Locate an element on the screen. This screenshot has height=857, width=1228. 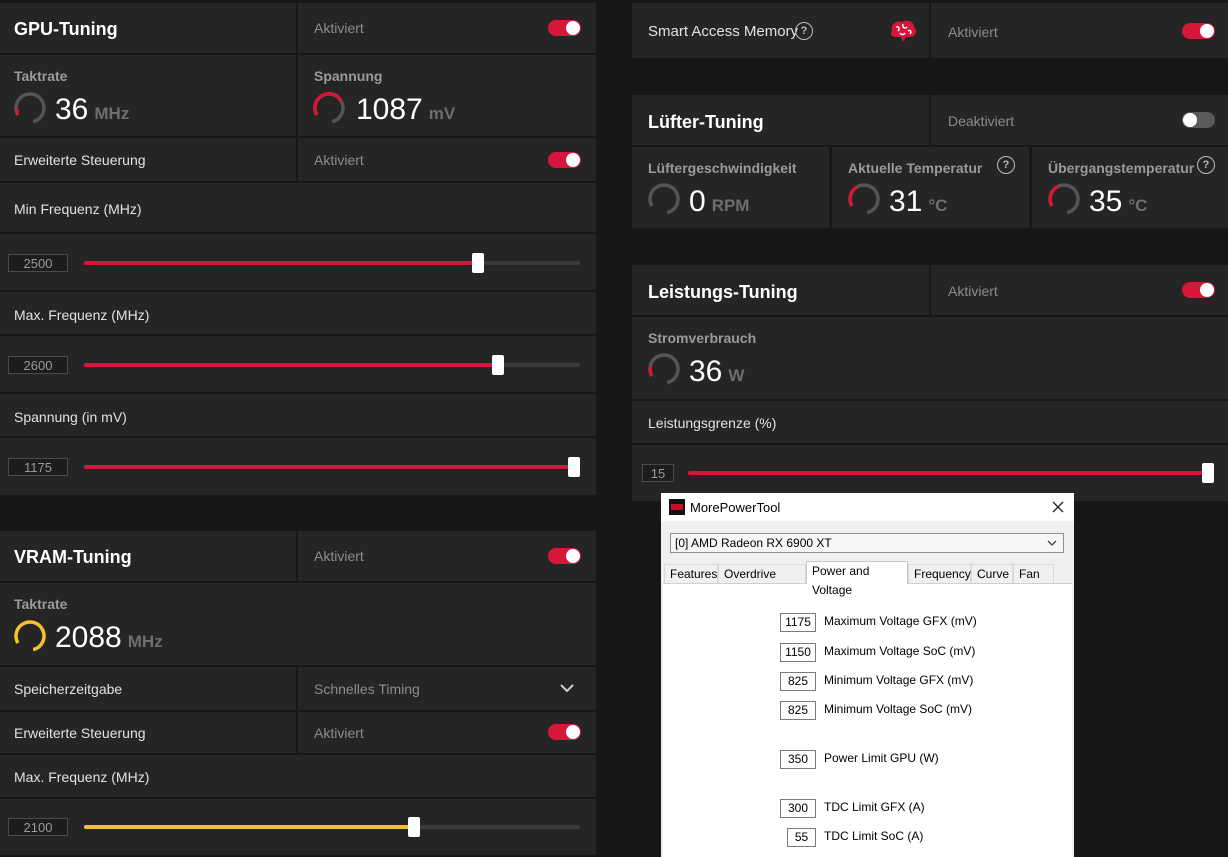
fan-tuning-toggle is located at coordinates (1198, 120).